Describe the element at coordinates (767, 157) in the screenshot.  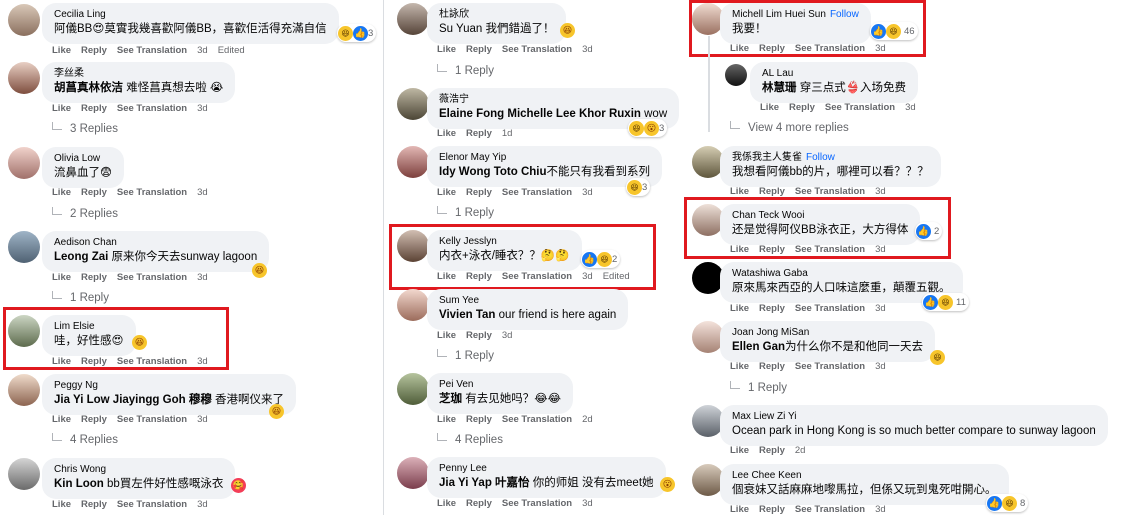
I see `commenter-name: 我係我主人隻雀` at that location.